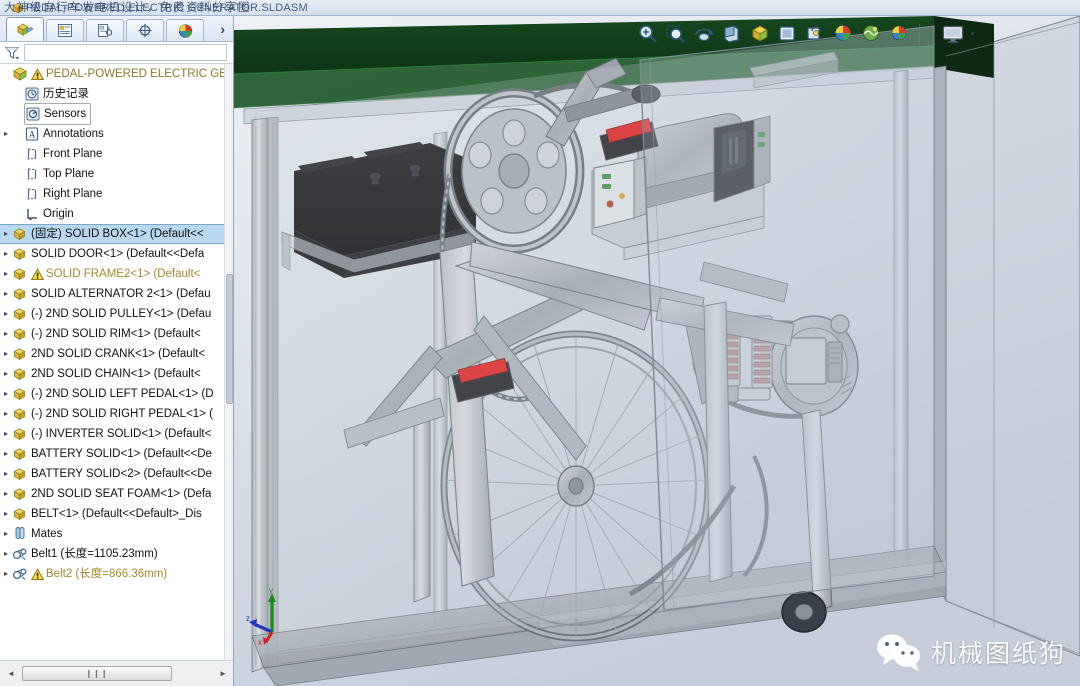 Image resolution: width=1080 pixels, height=686 pixels. What do you see at coordinates (116, 214) in the screenshot?
I see `tree-item: Origin` at bounding box center [116, 214].